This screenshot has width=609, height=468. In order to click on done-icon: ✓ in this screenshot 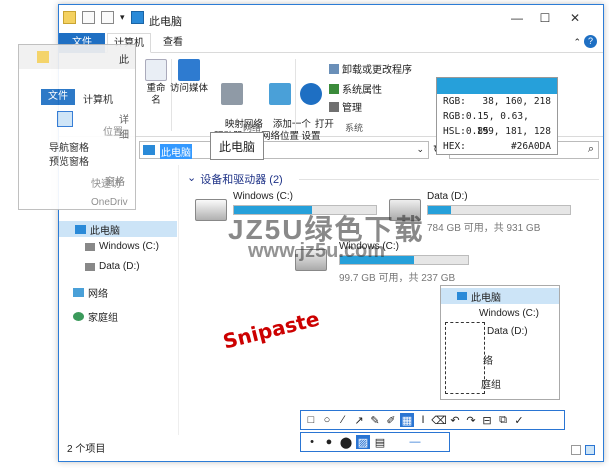, I will do `click(519, 420)`.